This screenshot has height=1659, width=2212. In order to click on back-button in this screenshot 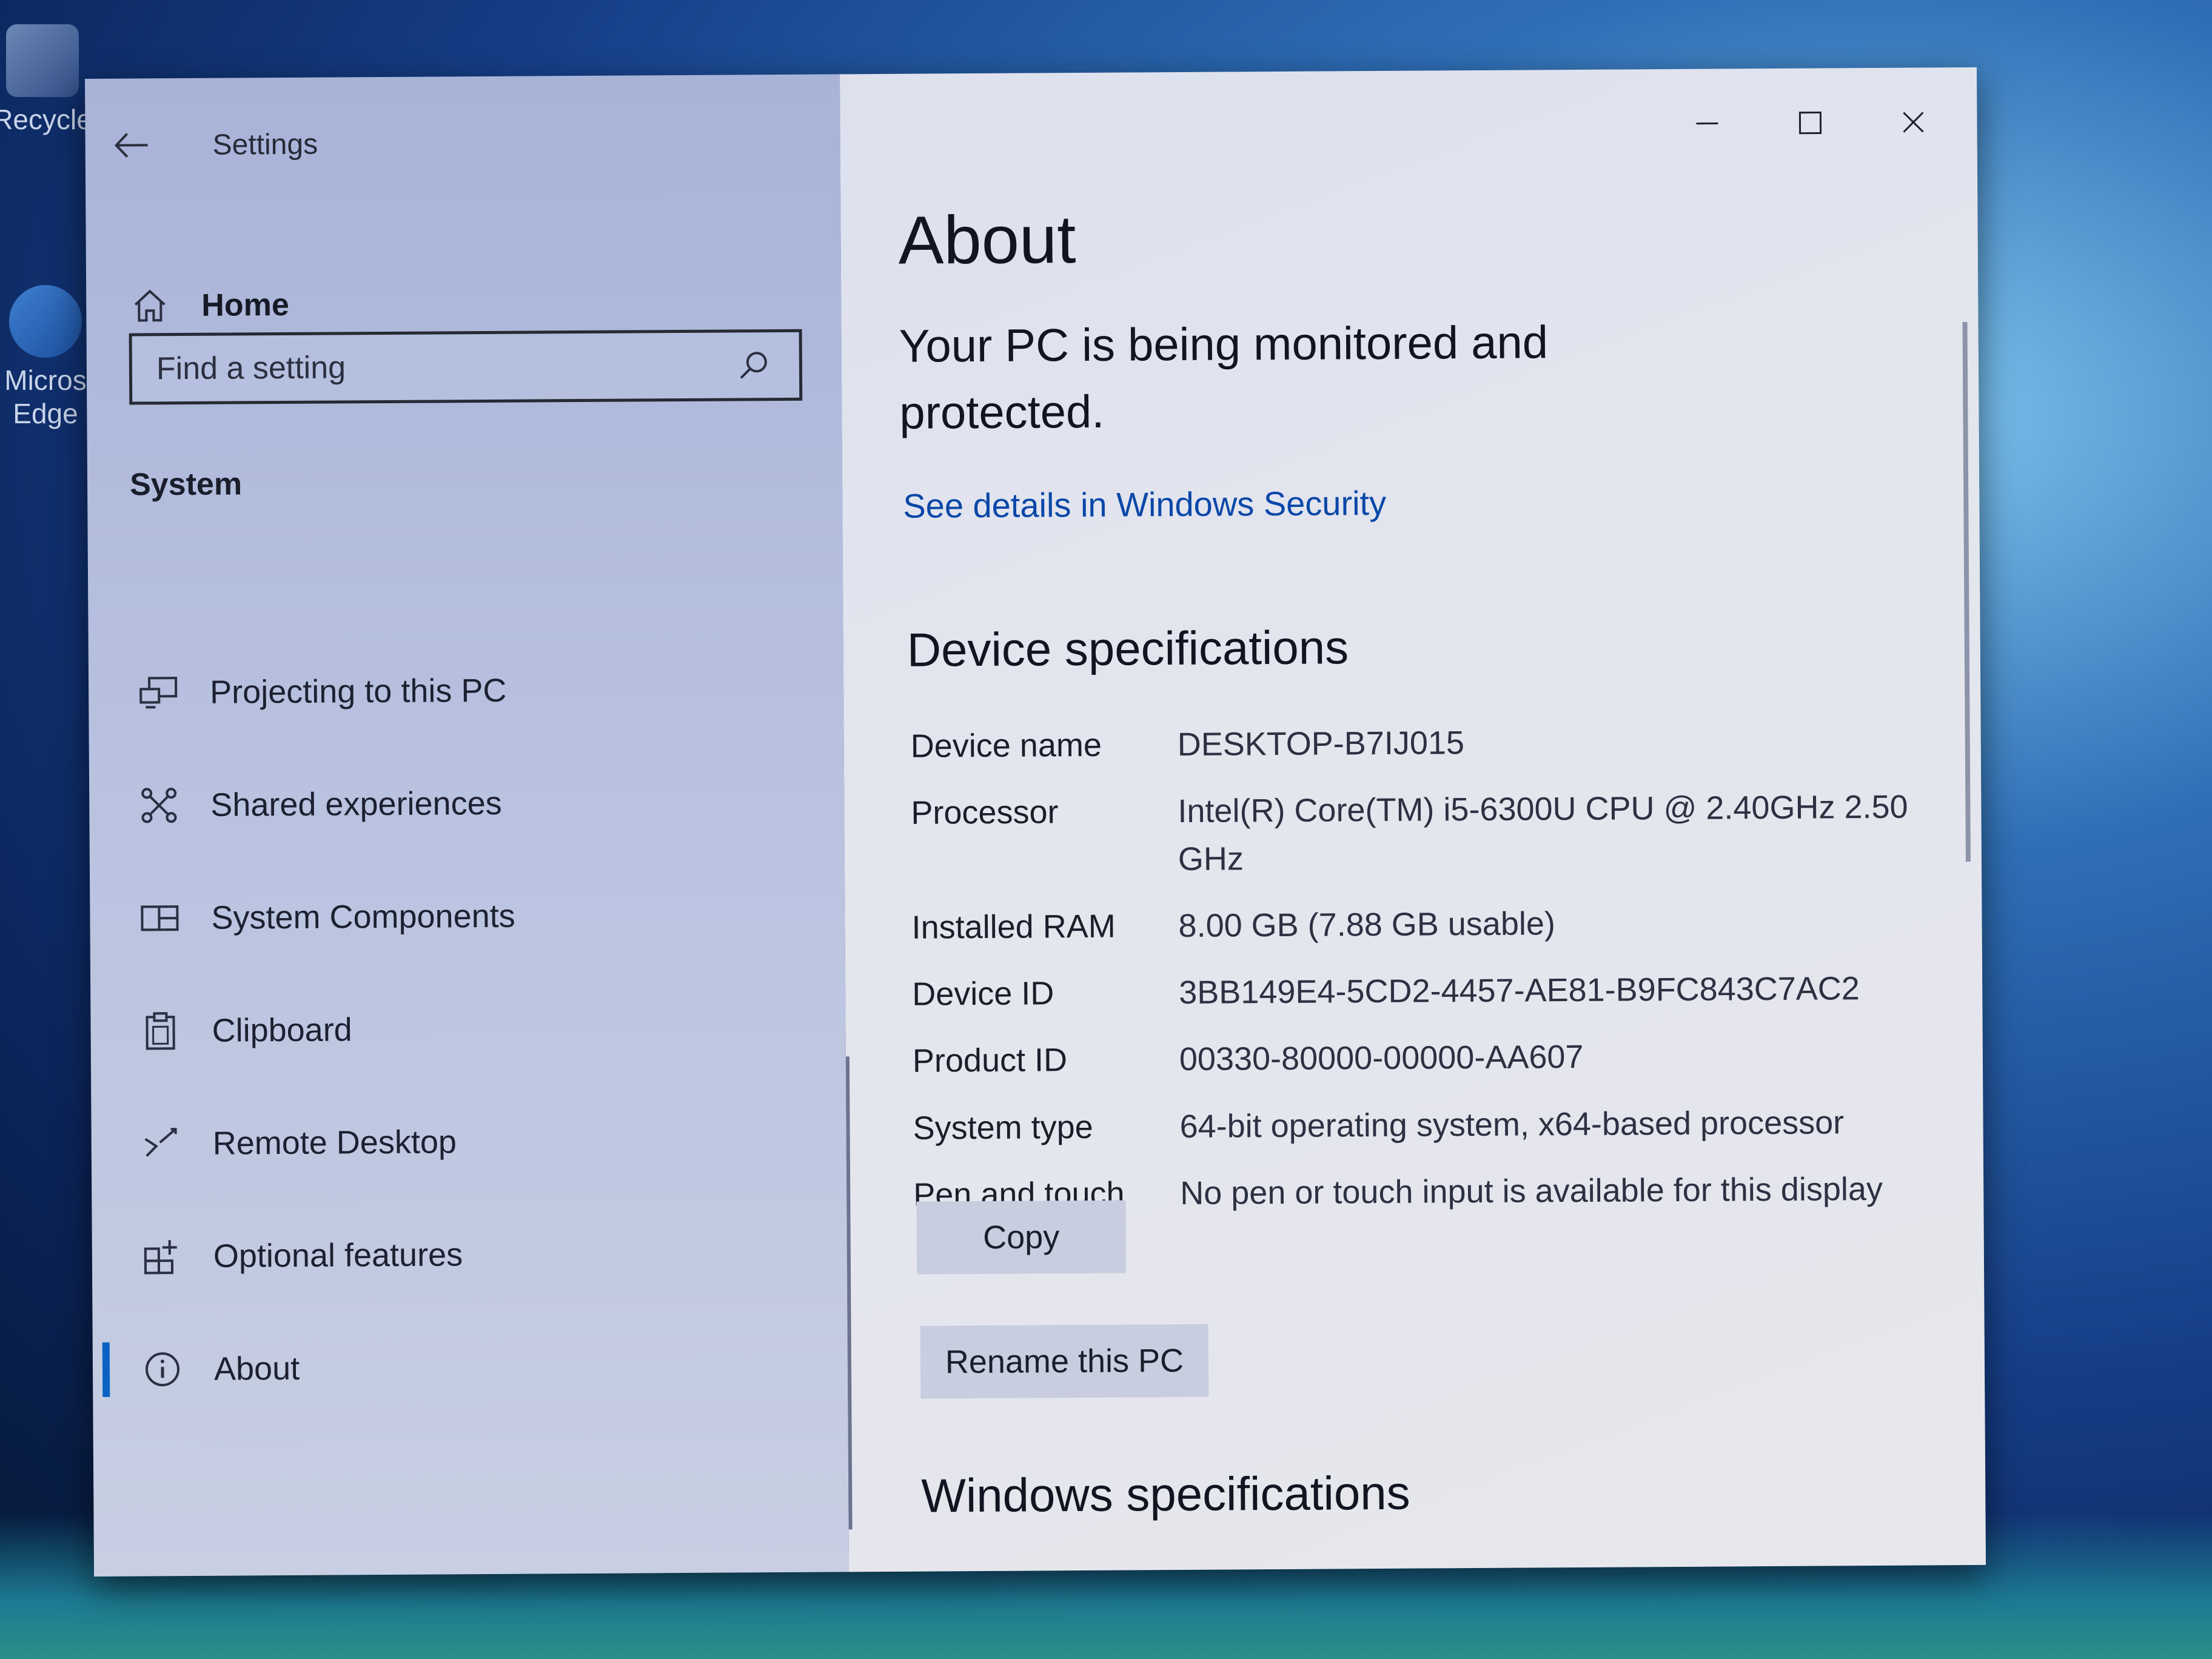, I will do `click(130, 145)`.